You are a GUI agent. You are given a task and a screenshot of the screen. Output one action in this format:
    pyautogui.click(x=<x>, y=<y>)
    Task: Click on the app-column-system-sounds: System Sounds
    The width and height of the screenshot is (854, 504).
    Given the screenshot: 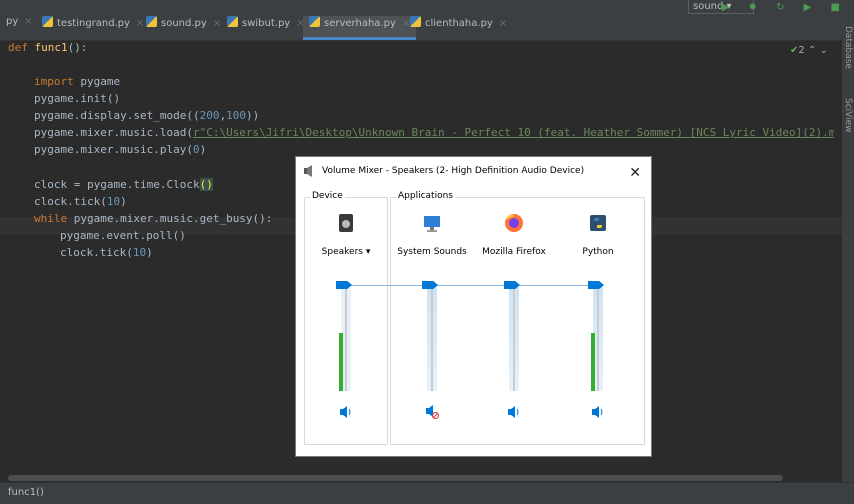 What is the action you would take?
    pyautogui.click(x=432, y=325)
    